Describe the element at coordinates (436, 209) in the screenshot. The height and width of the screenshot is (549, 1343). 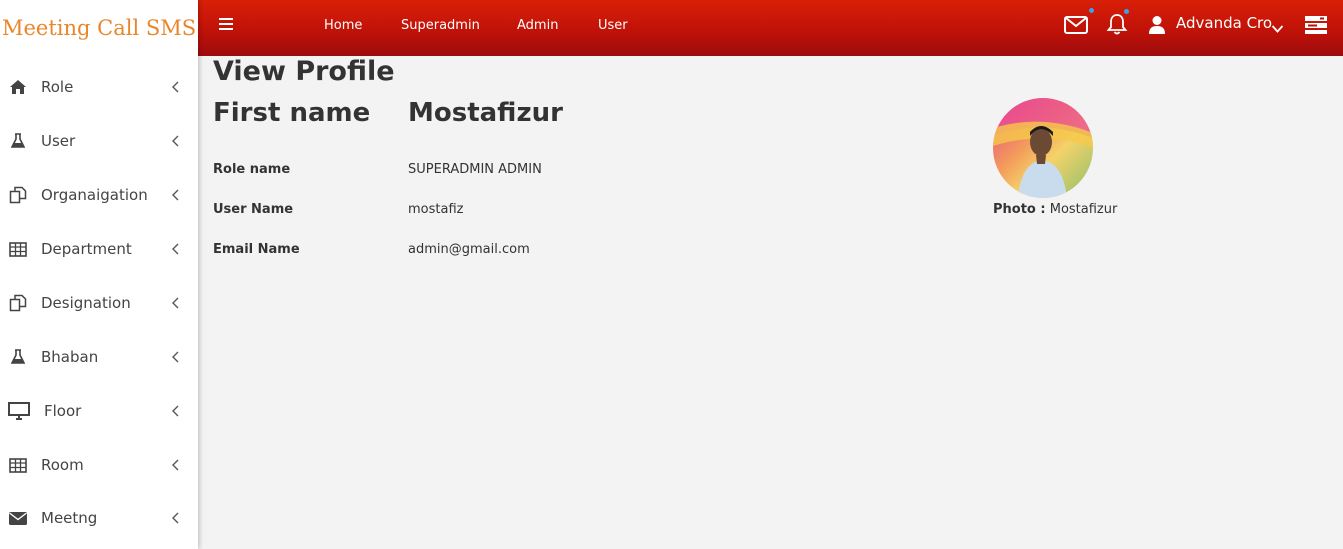
I see `user-name-value: mostafiz` at that location.